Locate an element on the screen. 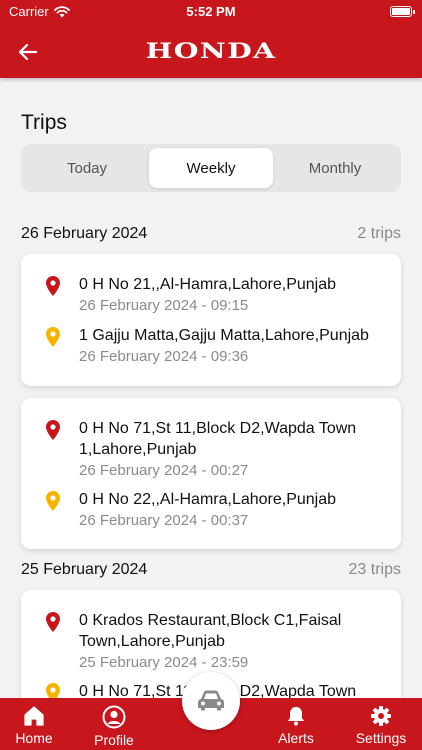 The image size is (422, 750). day-header: 25 February 2024 23 trips is located at coordinates (211, 570).